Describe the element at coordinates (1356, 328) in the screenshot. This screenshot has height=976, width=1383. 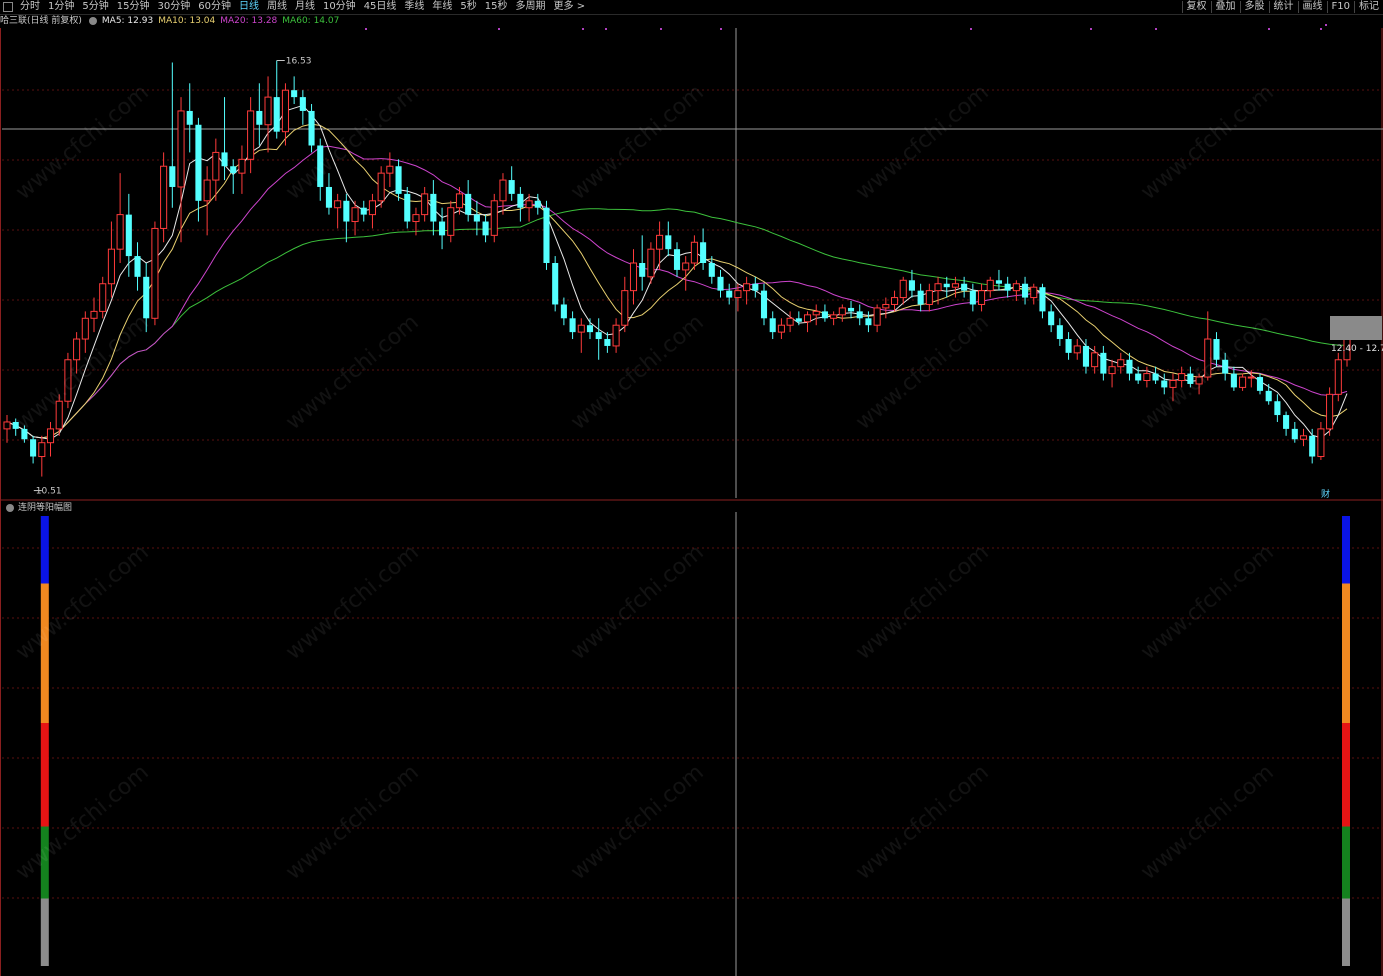
I see `price-tag-box` at that location.